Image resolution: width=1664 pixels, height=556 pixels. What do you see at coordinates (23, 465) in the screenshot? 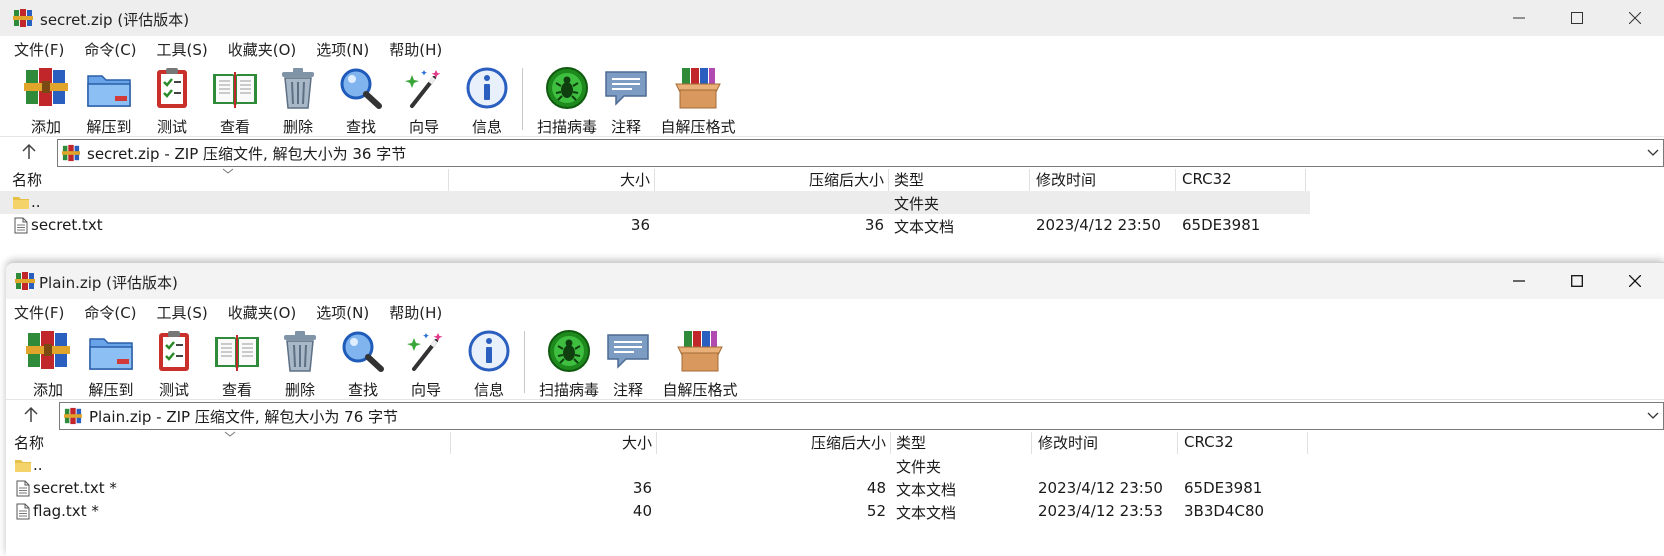
I see `folder-icon` at bounding box center [23, 465].